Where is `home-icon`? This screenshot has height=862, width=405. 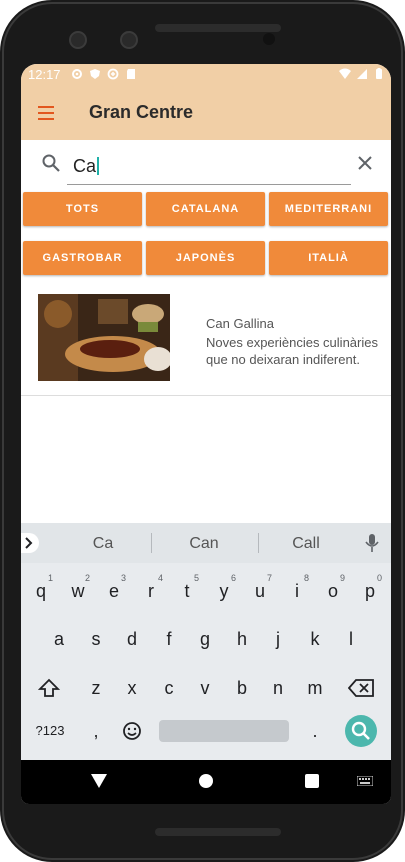
home-icon is located at coordinates (206, 781).